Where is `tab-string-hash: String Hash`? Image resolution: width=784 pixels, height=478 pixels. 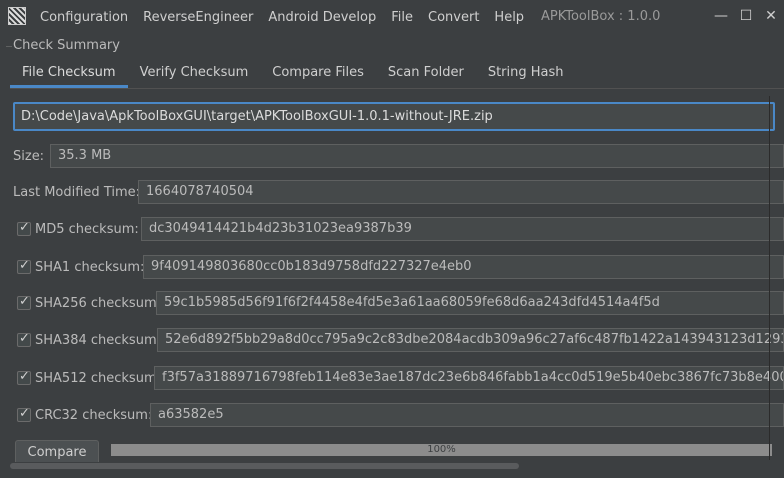 tab-string-hash: String Hash is located at coordinates (526, 73).